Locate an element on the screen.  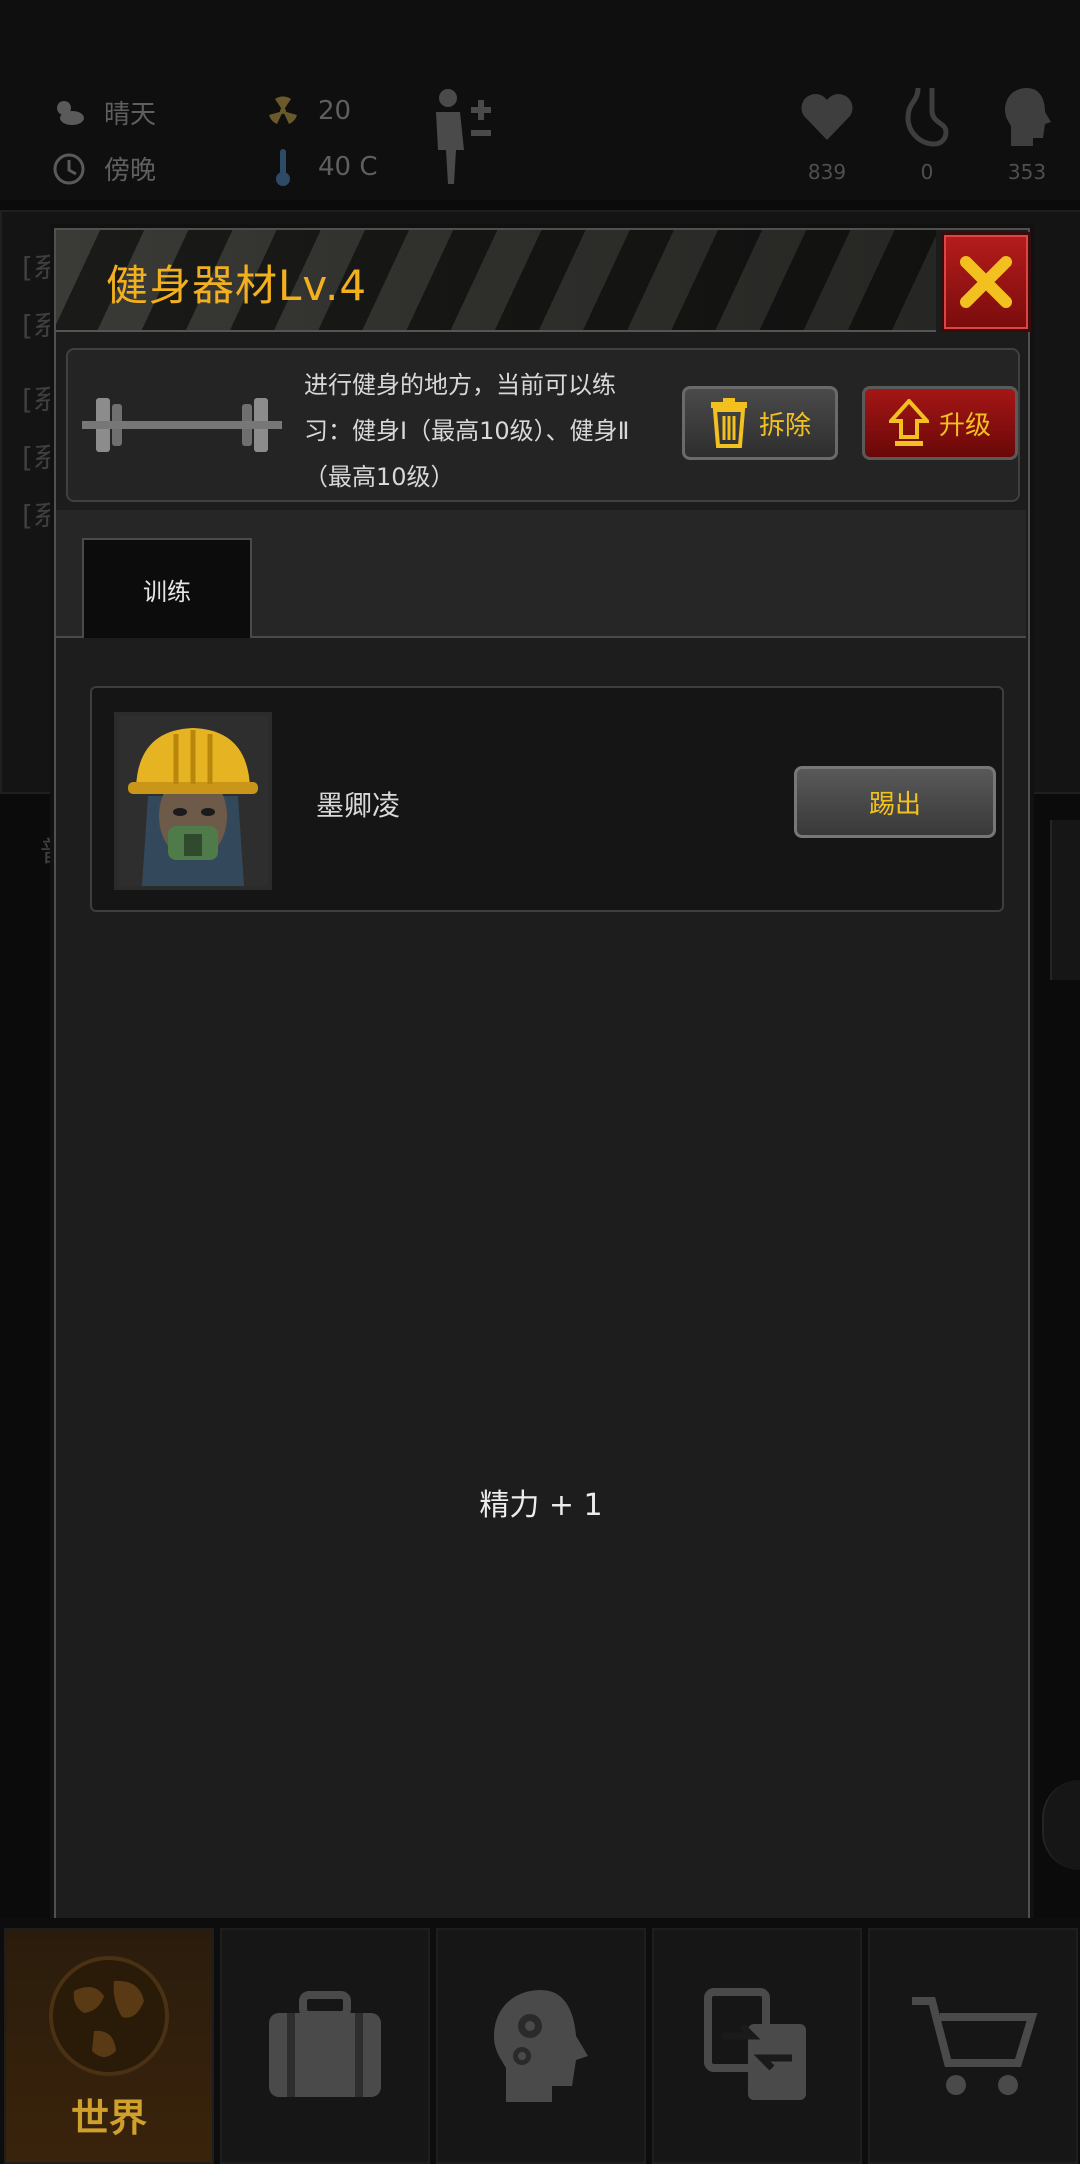
weather-stat: 晴天 is located at coordinates (104, 112).